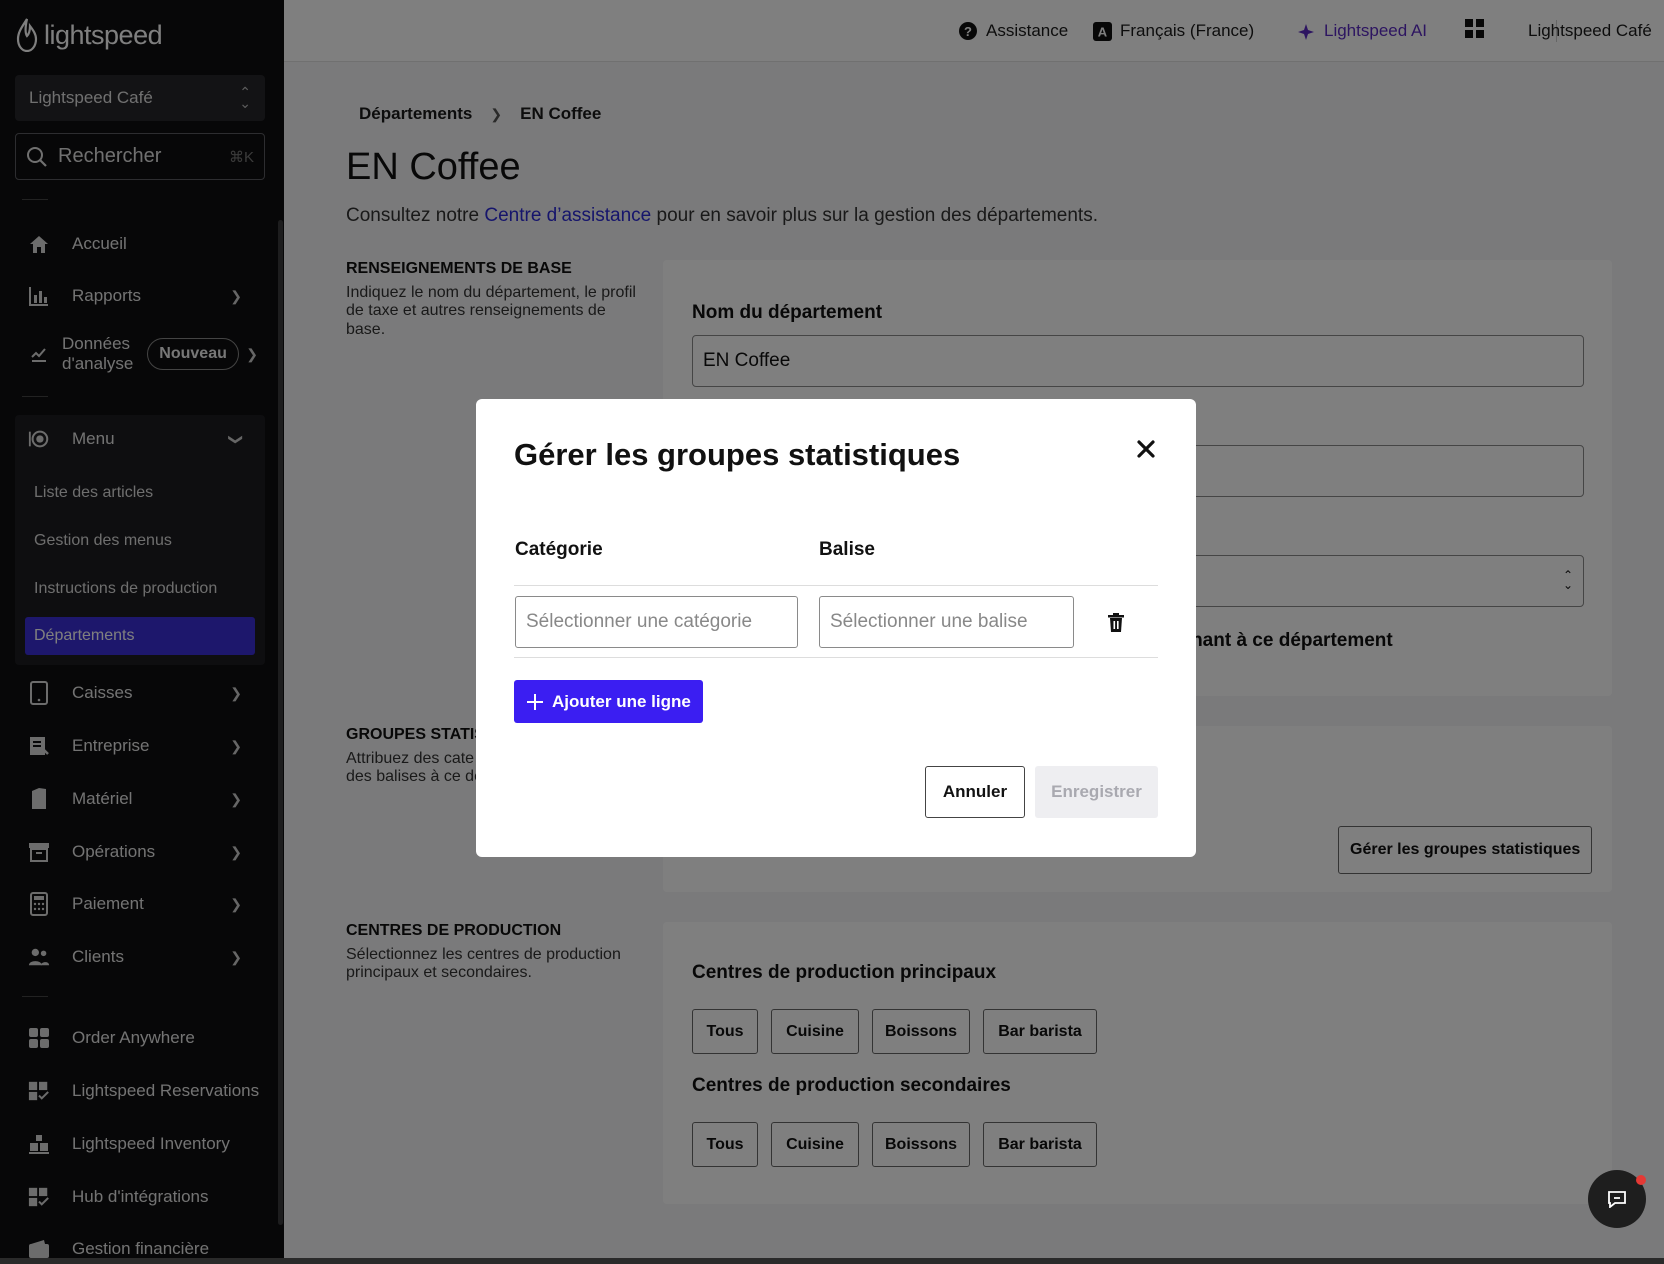 This screenshot has width=1664, height=1264. I want to click on notification-dot, so click(1641, 1180).